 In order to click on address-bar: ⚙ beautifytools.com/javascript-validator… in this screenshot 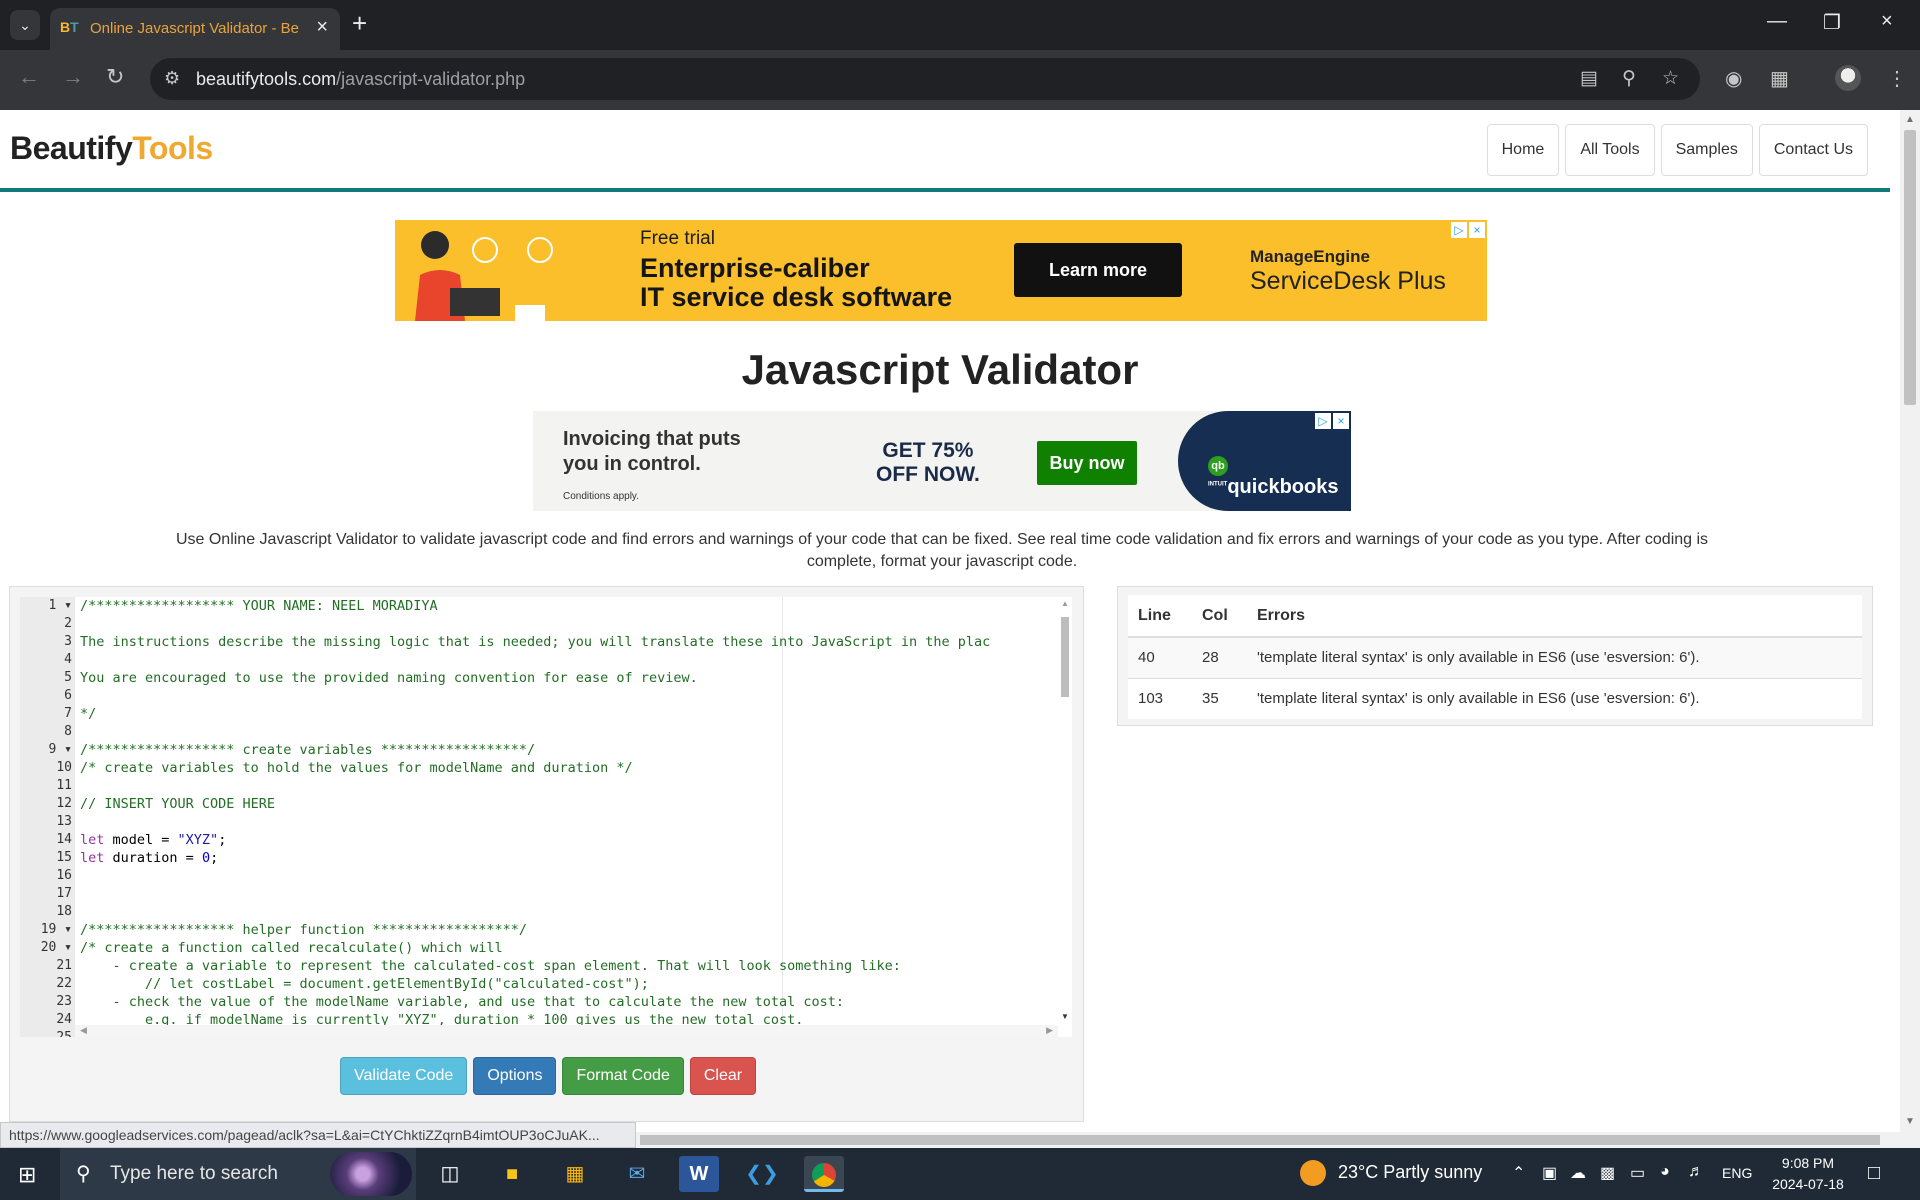, I will do `click(925, 79)`.